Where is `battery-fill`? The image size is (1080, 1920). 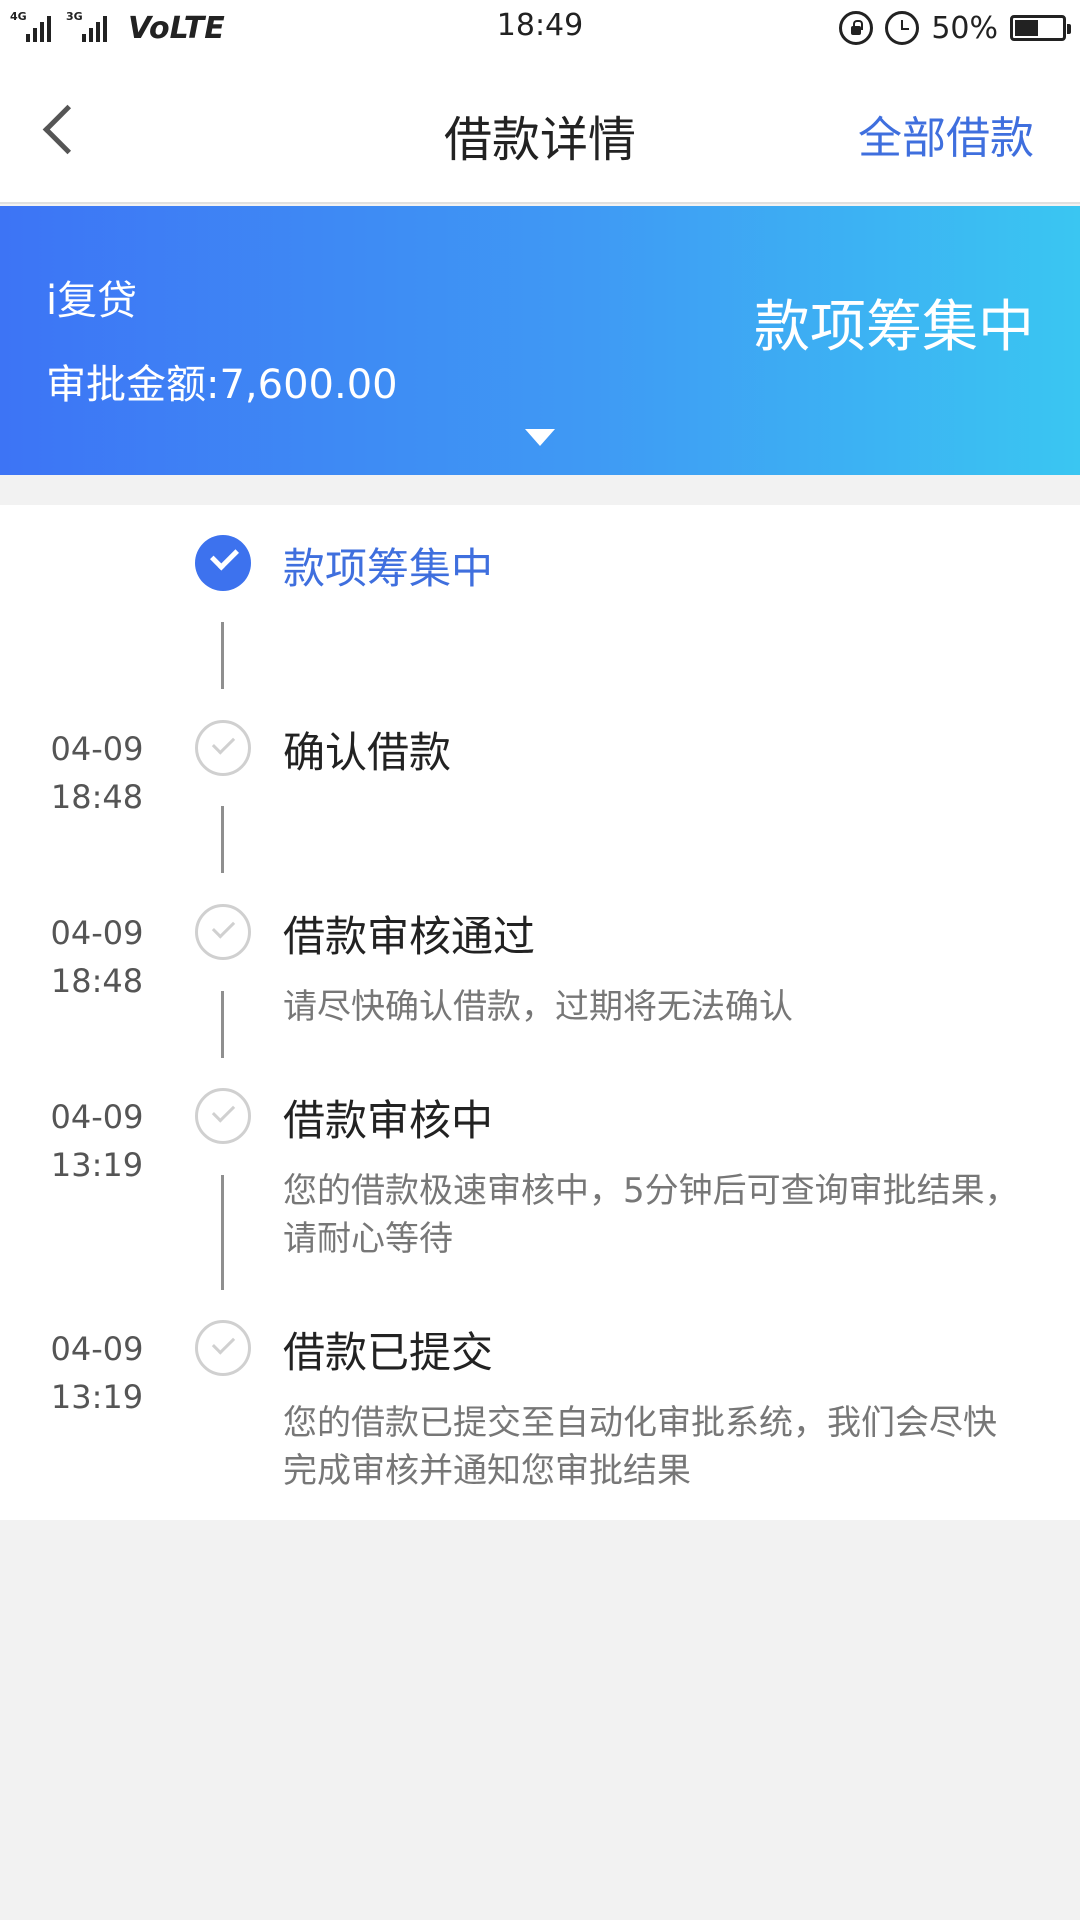 battery-fill is located at coordinates (1026, 28).